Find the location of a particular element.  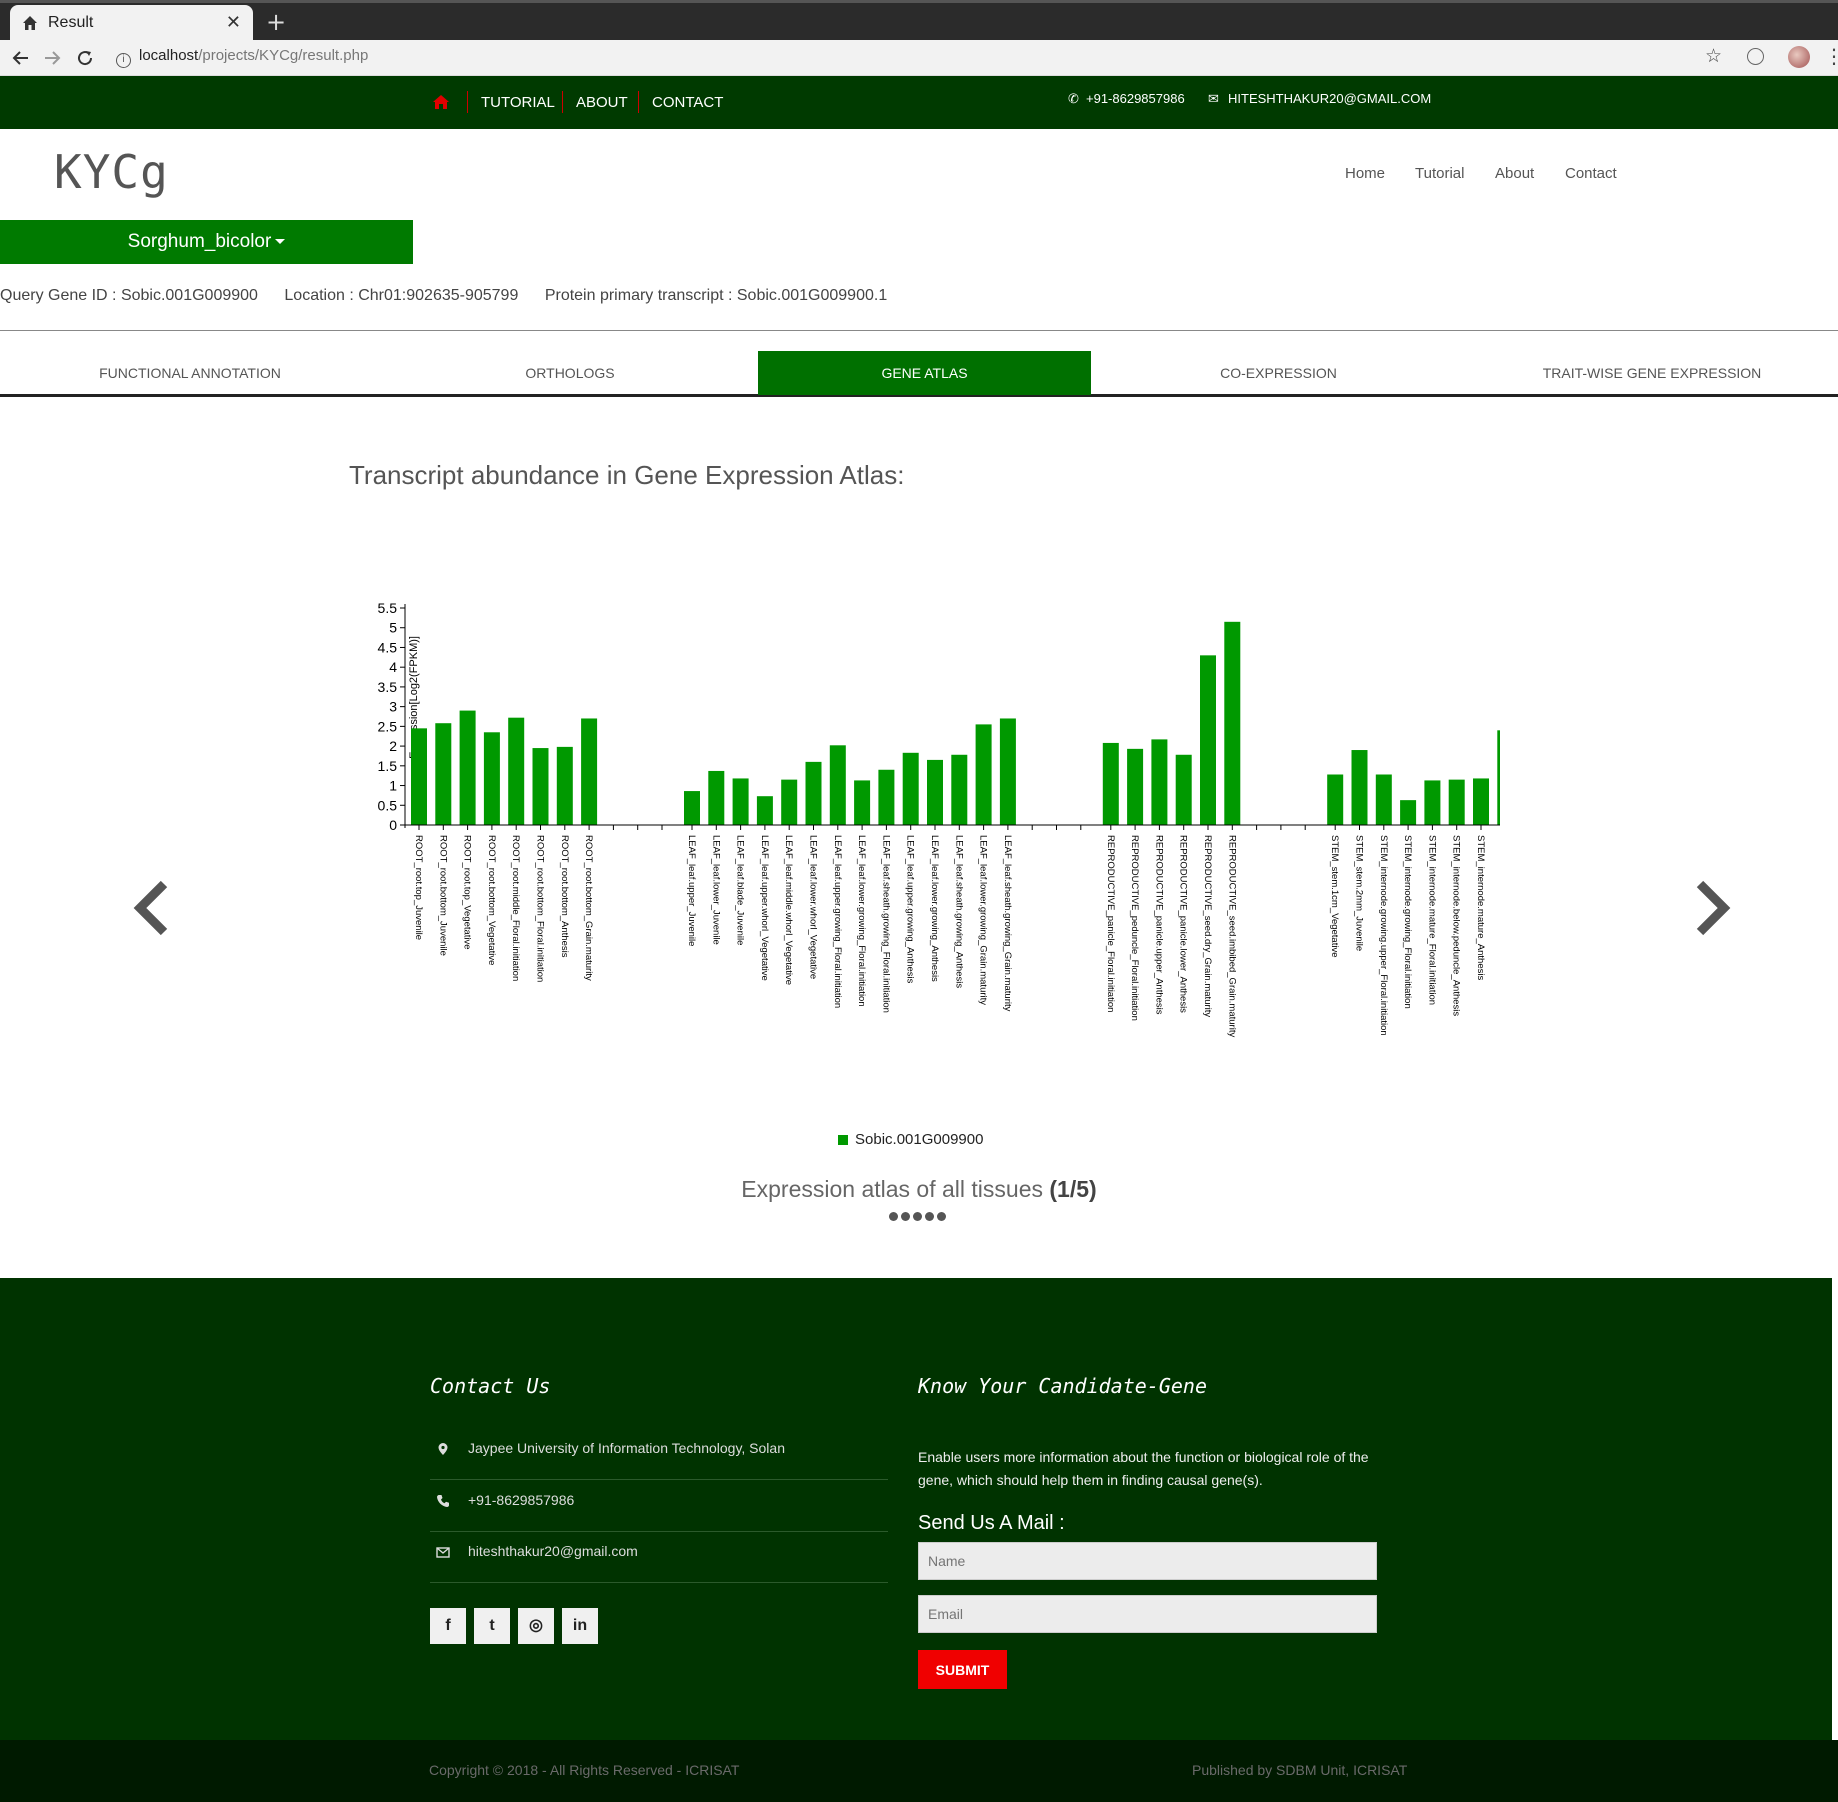

nav-contact: Contact is located at coordinates (1591, 173).